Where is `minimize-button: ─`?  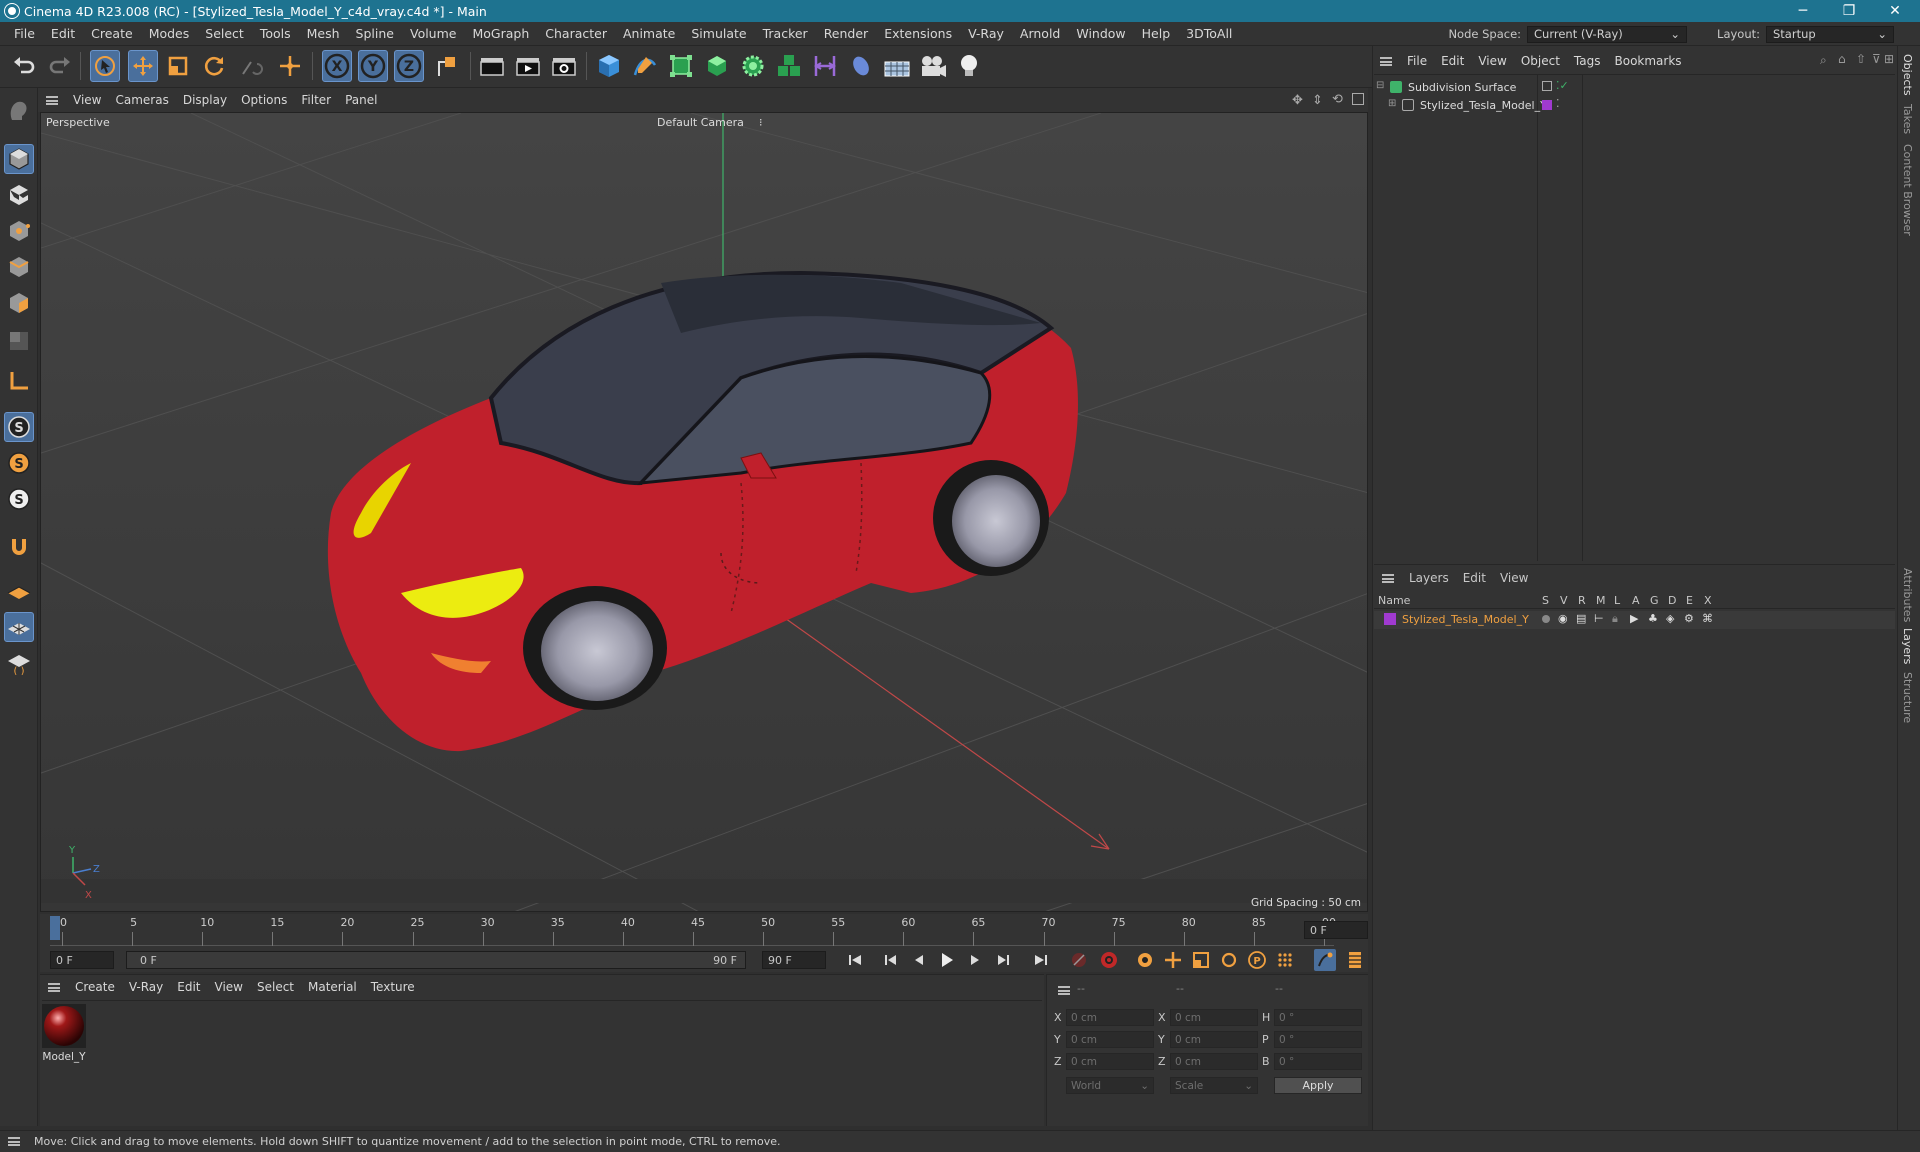 minimize-button: ─ is located at coordinates (1803, 11).